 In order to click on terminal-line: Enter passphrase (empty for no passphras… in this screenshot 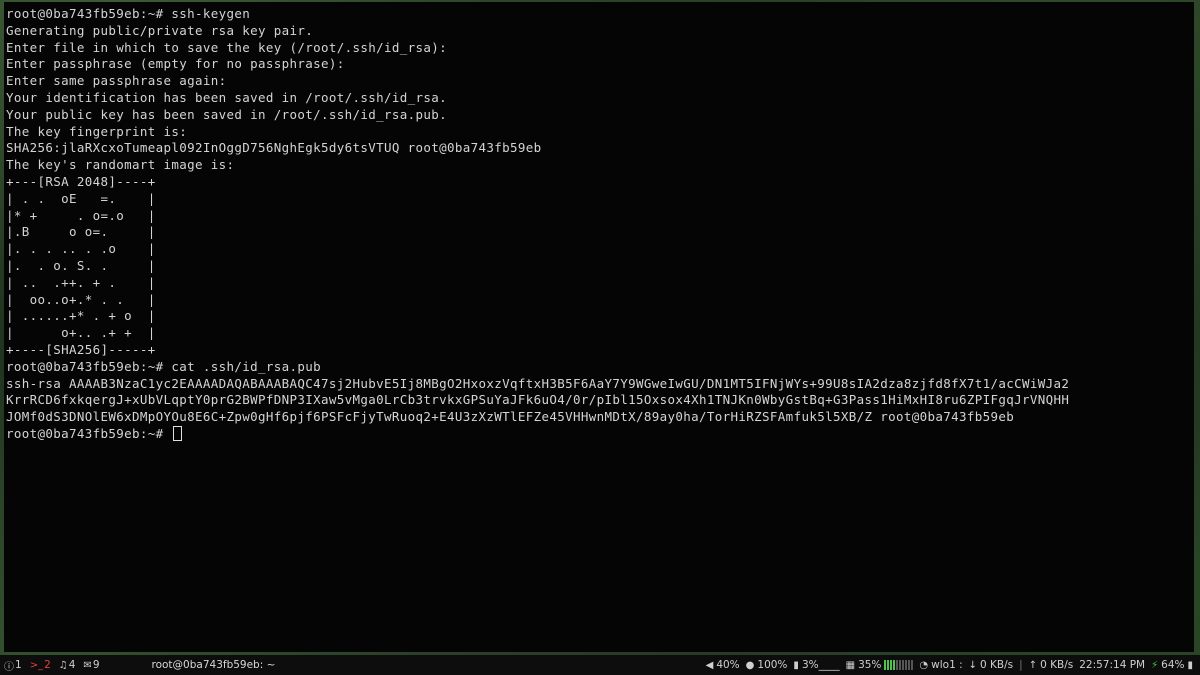, I will do `click(175, 64)`.